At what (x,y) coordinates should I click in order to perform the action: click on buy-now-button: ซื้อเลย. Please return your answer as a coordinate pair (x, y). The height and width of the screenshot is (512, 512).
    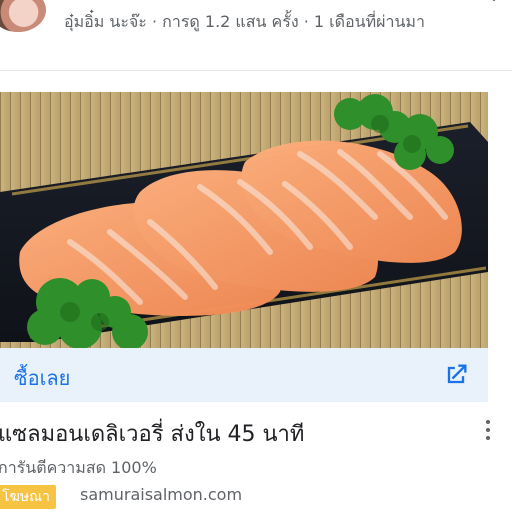
    Looking at the image, I should click on (42, 378).